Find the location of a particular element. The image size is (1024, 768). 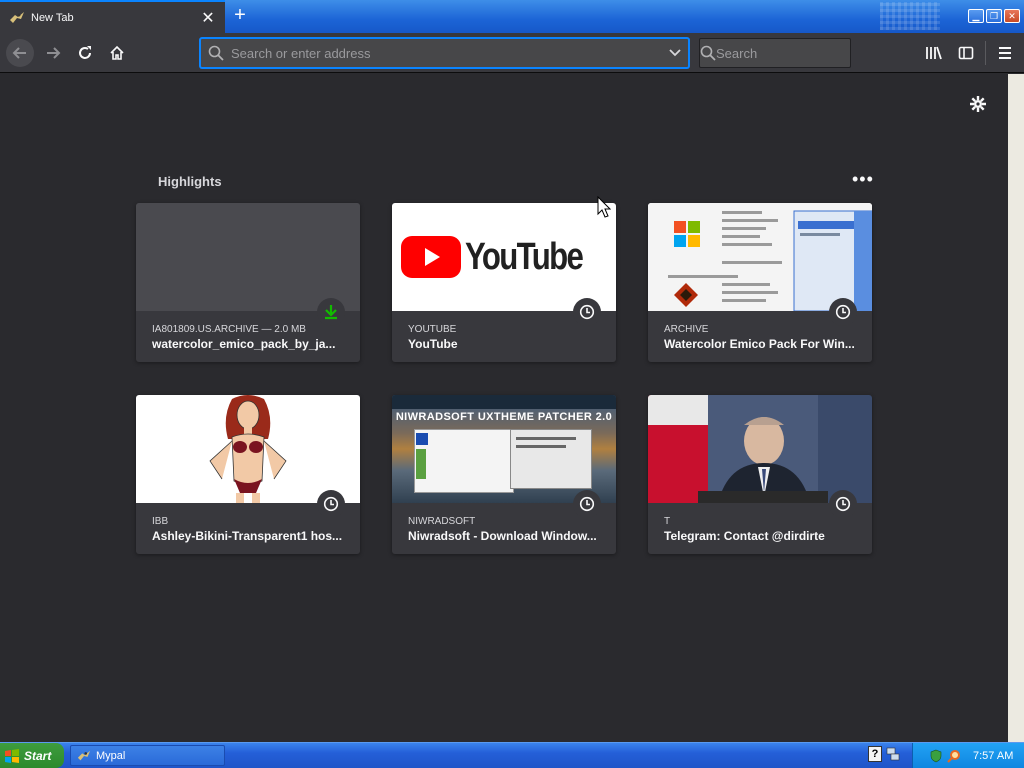

card-thumbnail: NIWRADSOFT UXTHEME PATCHER 2.0 is located at coordinates (504, 449).